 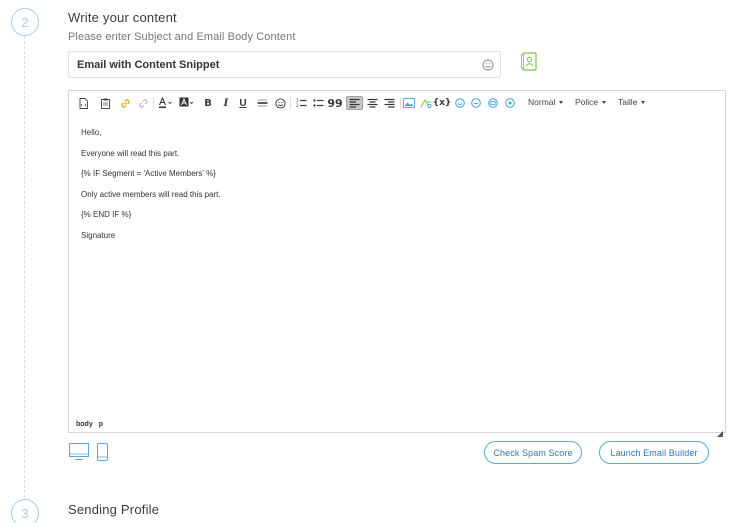 I want to click on blockquote-button: 99, so click(x=334, y=103).